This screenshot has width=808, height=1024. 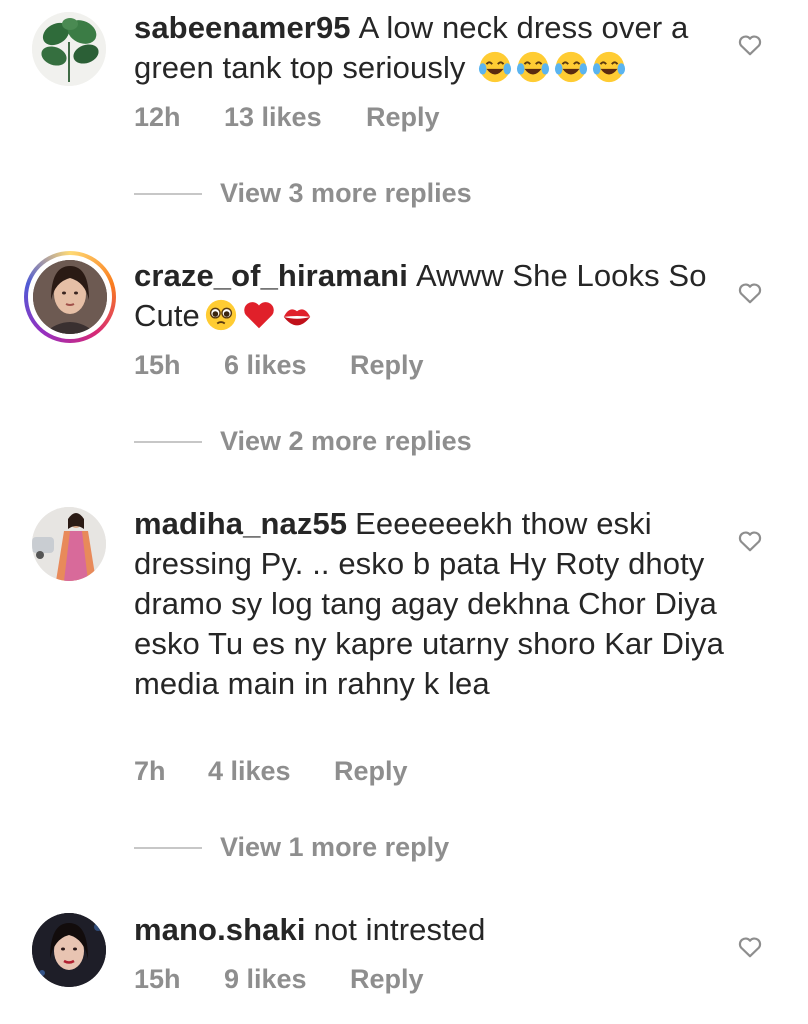 I want to click on comment-body: not intrested, so click(x=399, y=929).